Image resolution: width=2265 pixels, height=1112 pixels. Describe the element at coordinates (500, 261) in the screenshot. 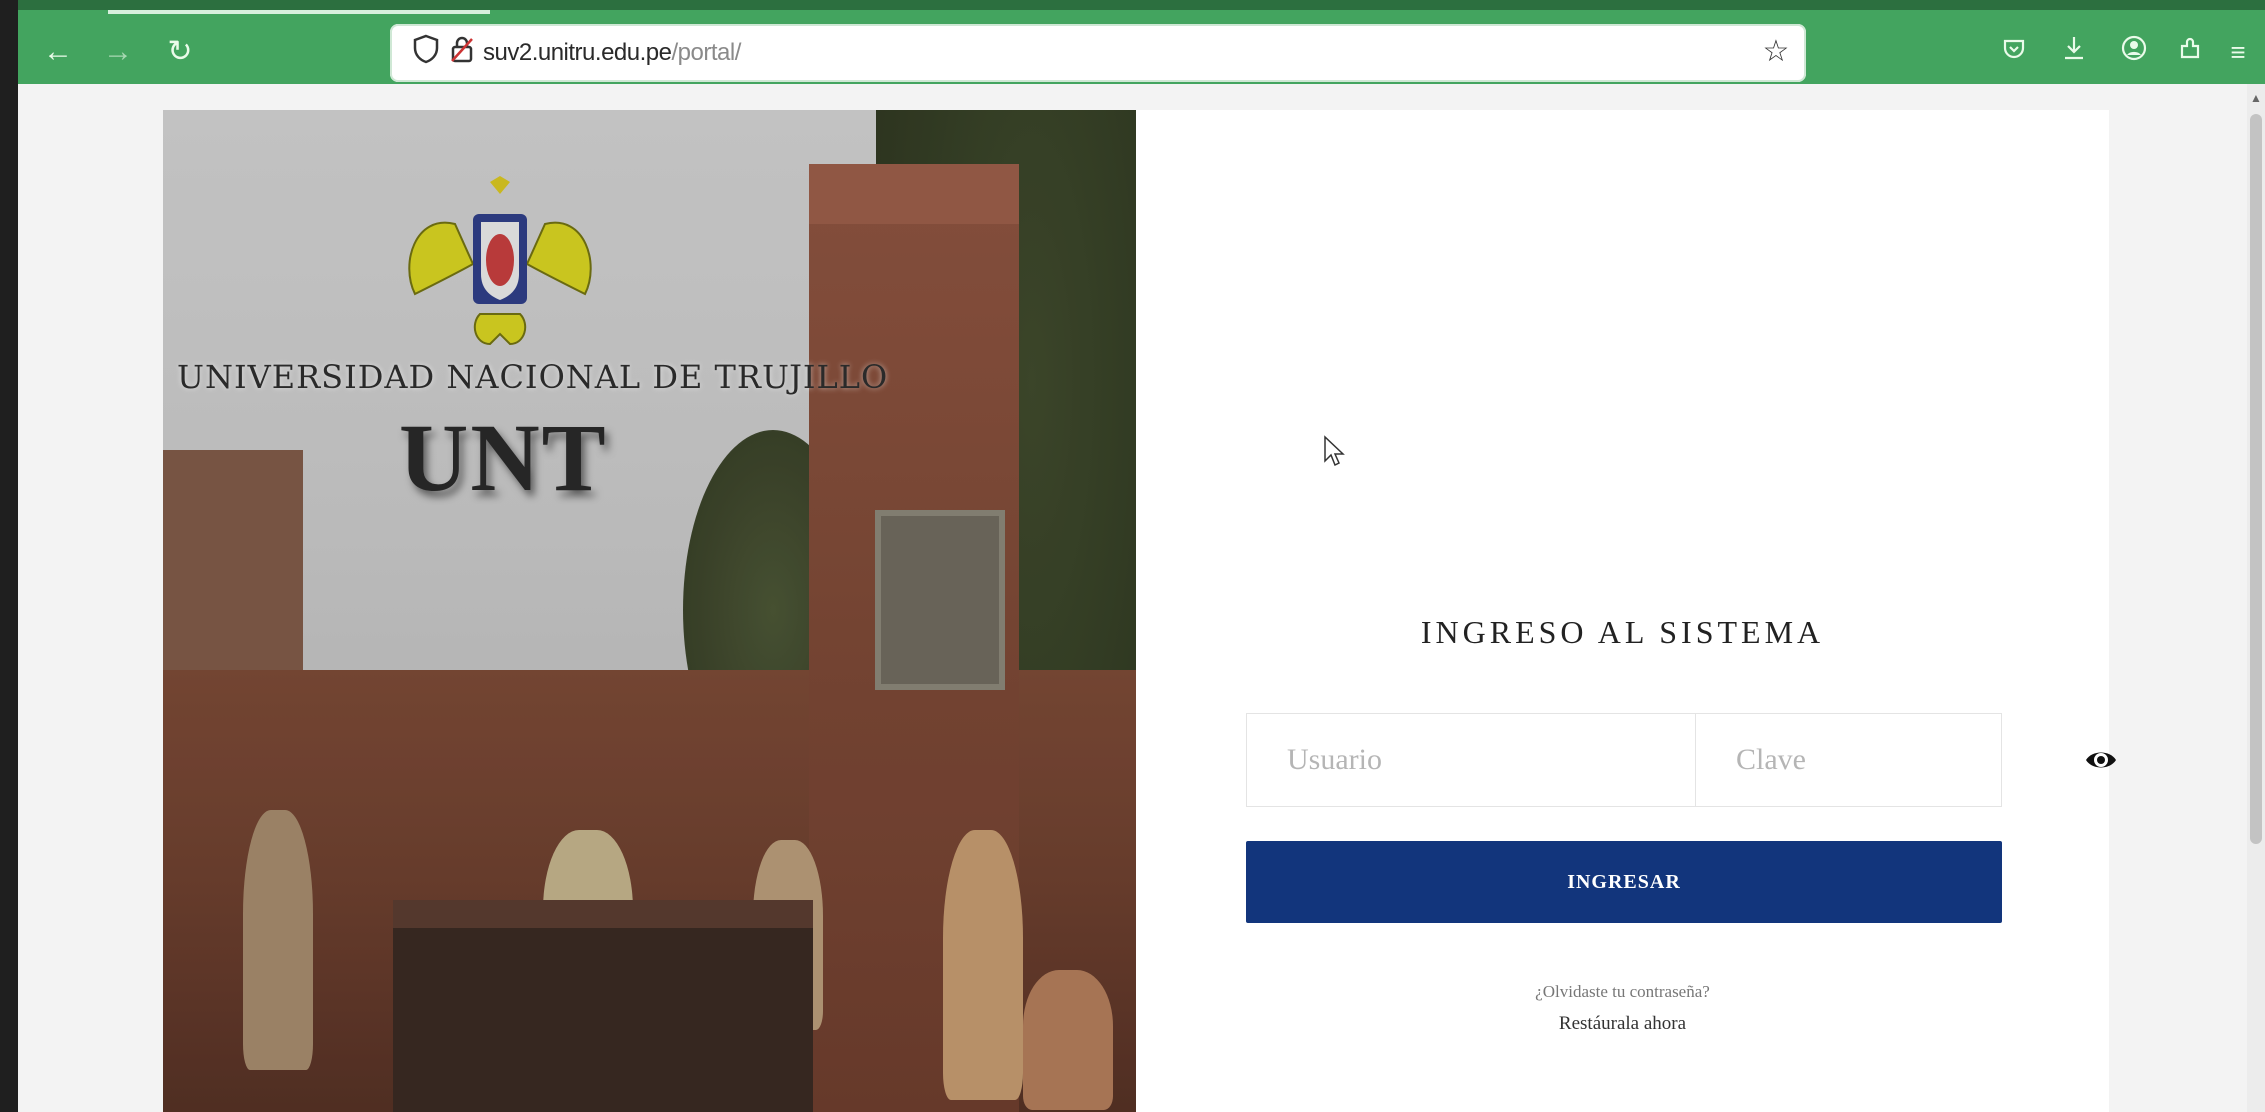

I see `university-crest-logo` at that location.